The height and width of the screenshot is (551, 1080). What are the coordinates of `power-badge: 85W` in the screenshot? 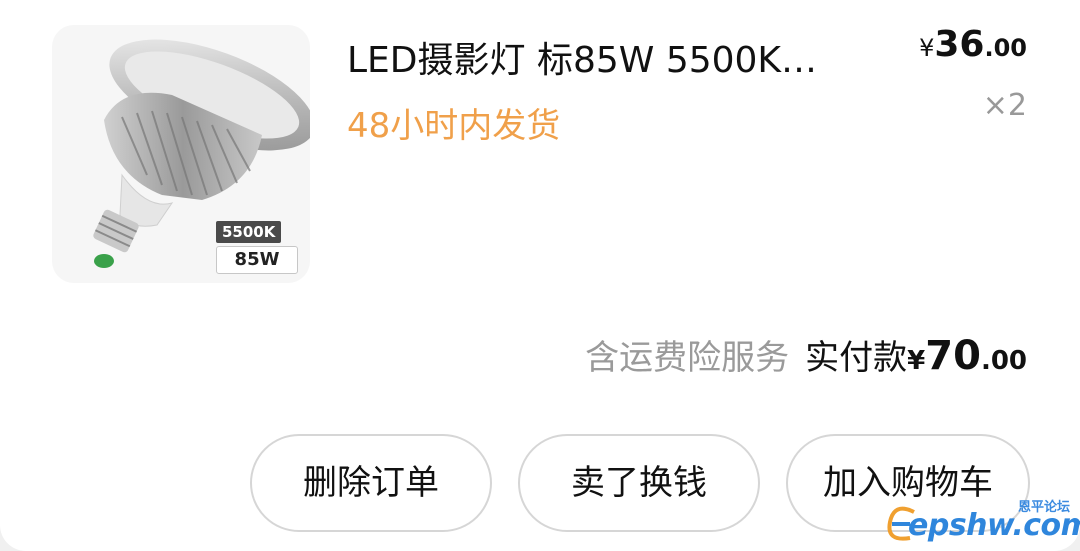 It's located at (257, 260).